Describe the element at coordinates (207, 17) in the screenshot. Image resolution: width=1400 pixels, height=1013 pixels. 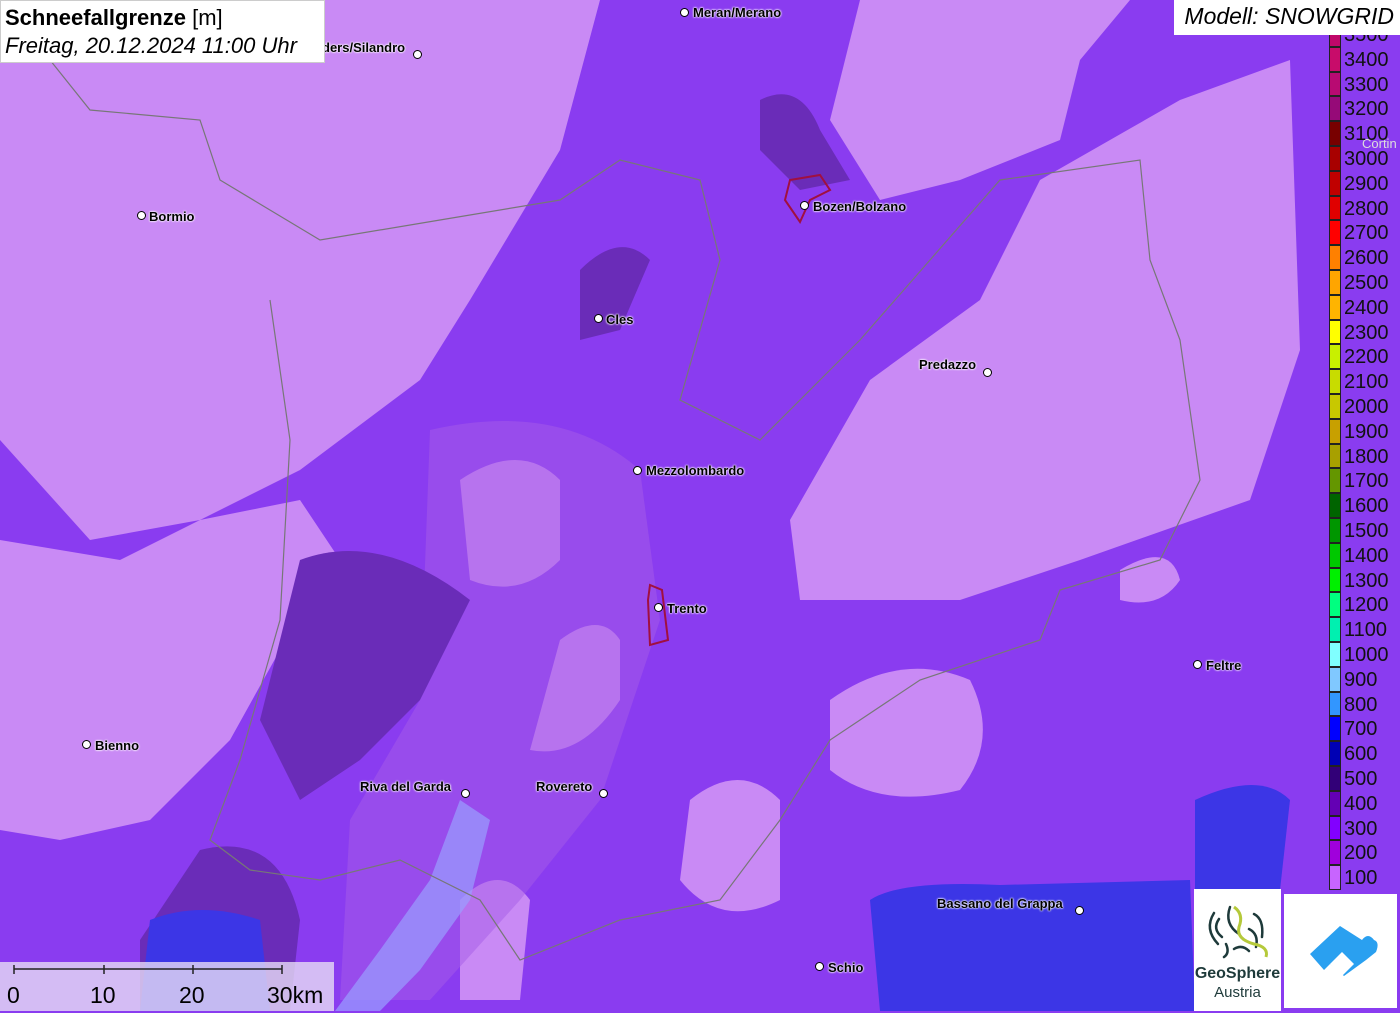
I see `map-unit: [m]` at that location.